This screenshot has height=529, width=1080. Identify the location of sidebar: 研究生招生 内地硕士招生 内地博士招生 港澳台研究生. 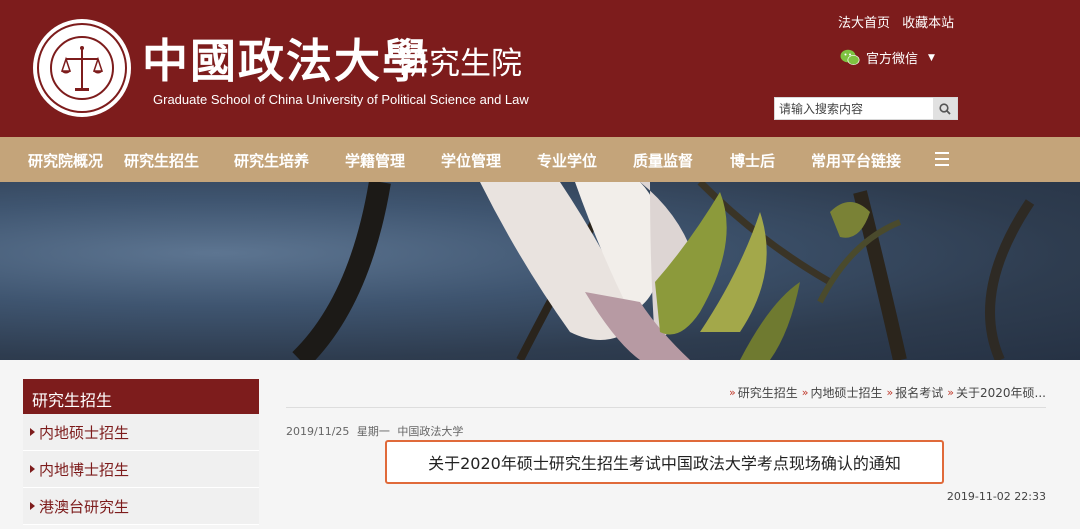
(141, 452).